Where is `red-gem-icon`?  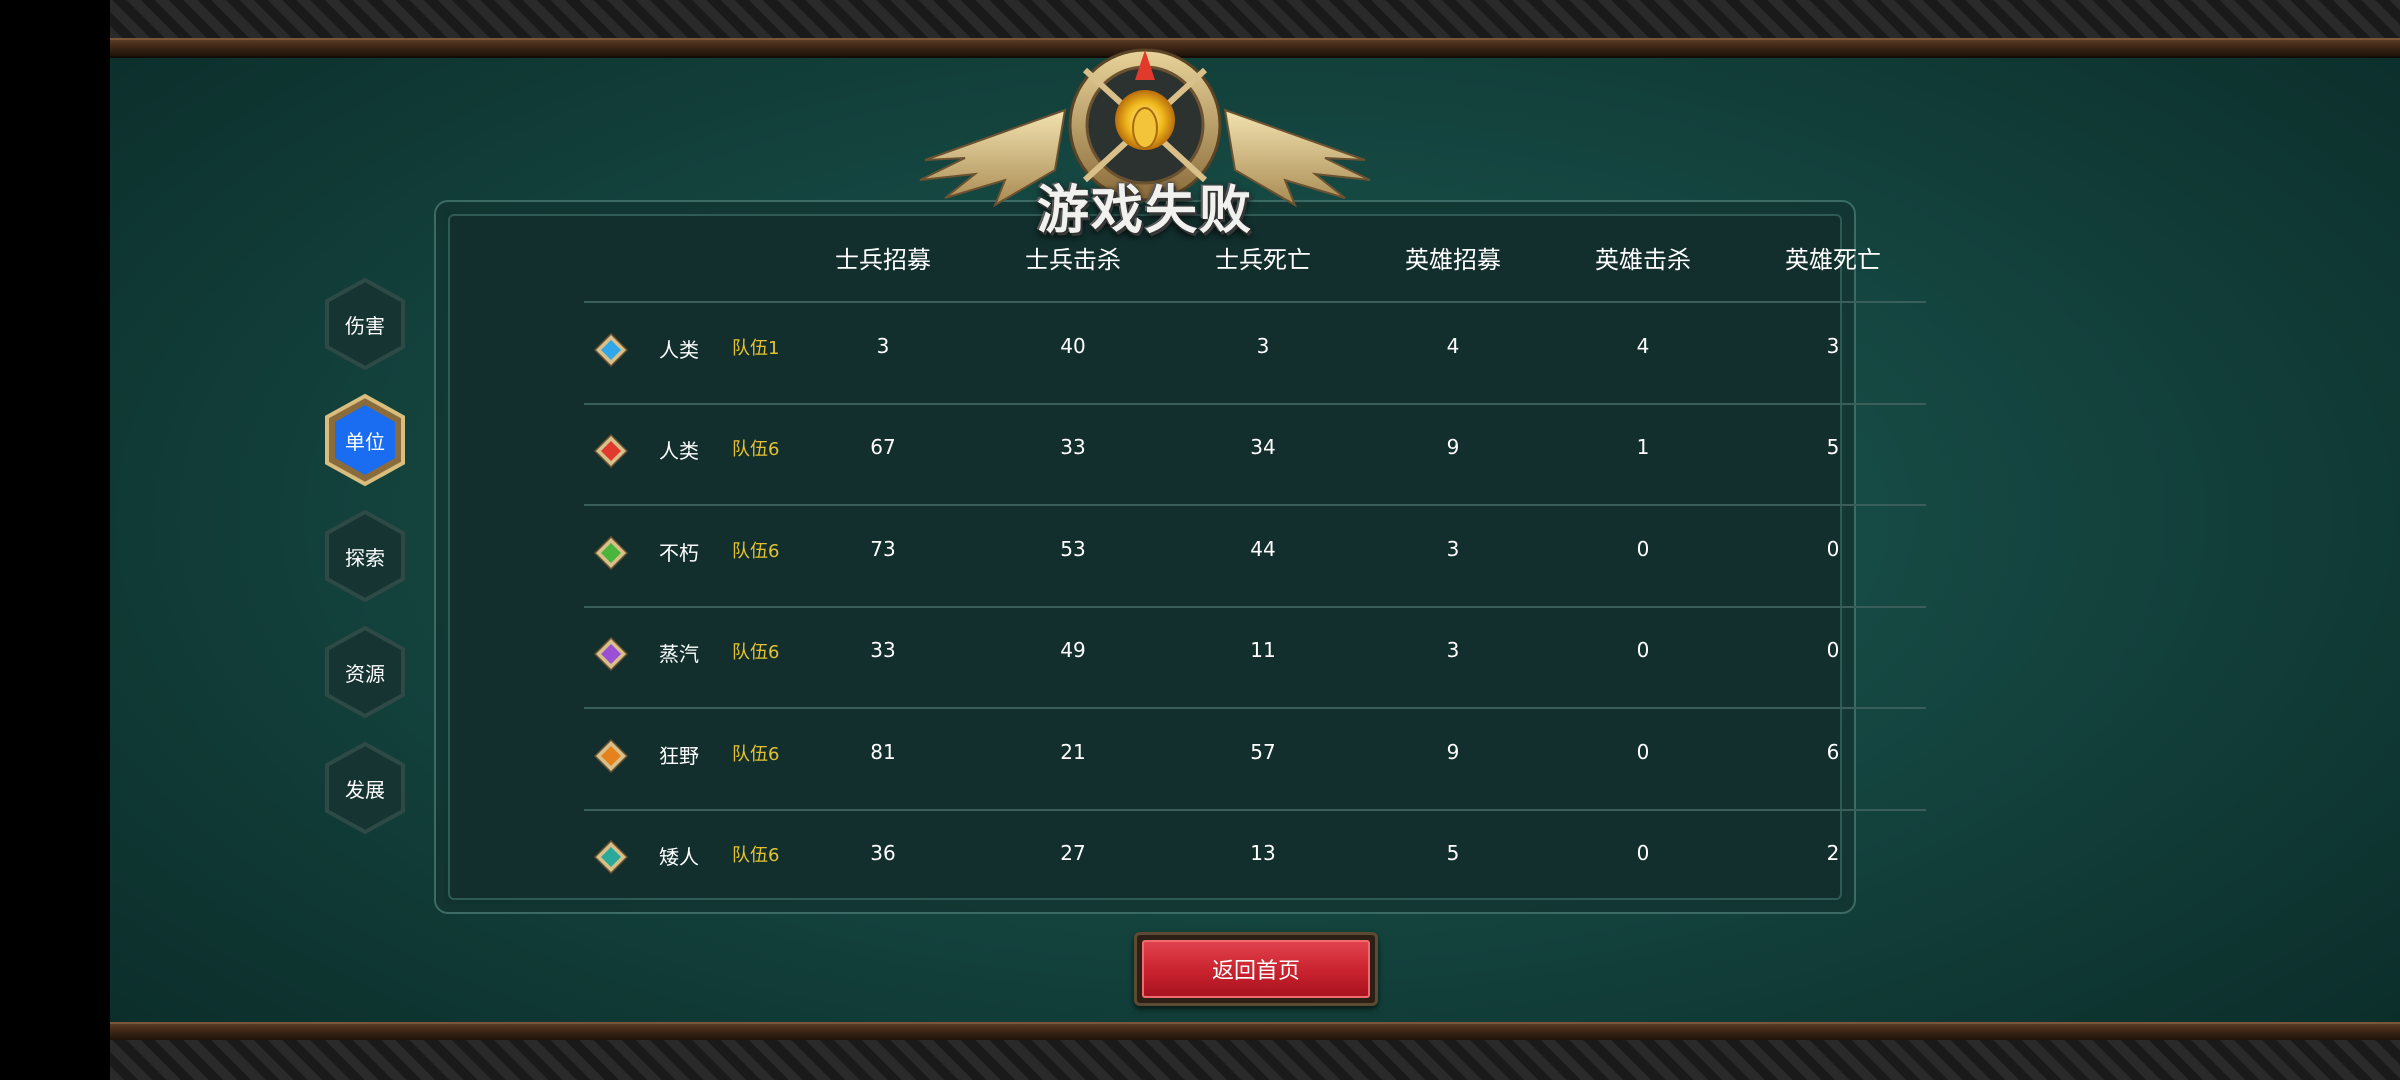 red-gem-icon is located at coordinates (611, 451).